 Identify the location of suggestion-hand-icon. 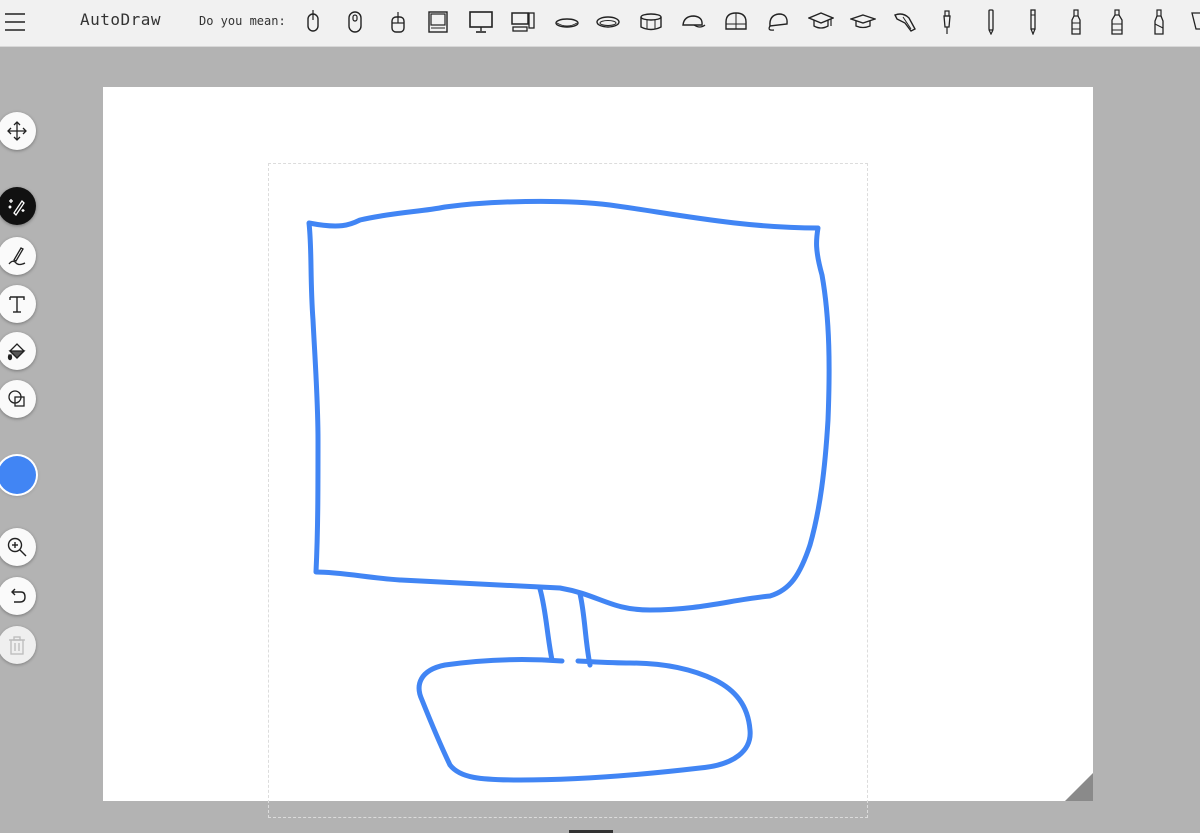
(906, 22).